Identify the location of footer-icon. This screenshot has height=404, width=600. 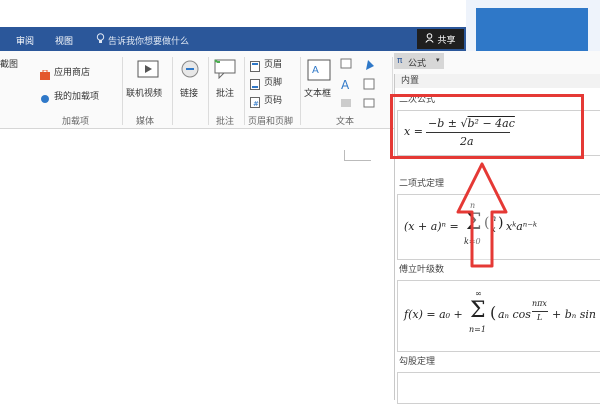
(255, 84).